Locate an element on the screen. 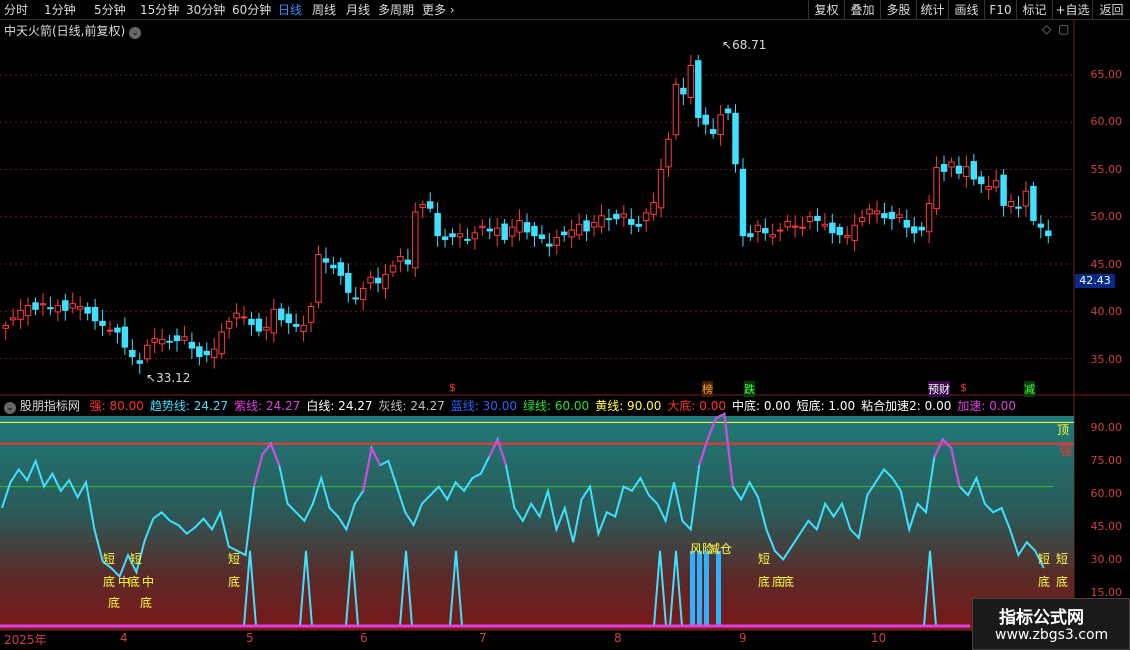 The height and width of the screenshot is (650, 1130). y-tick-label: 60.00 is located at coordinates (1106, 121).